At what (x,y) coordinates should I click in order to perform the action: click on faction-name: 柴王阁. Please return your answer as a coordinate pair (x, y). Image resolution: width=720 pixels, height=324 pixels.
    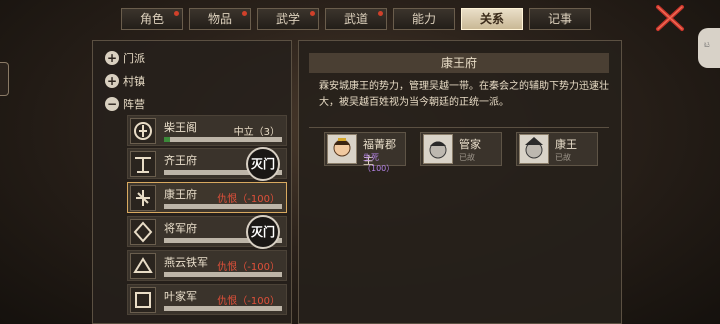
    Looking at the image, I should click on (180, 127).